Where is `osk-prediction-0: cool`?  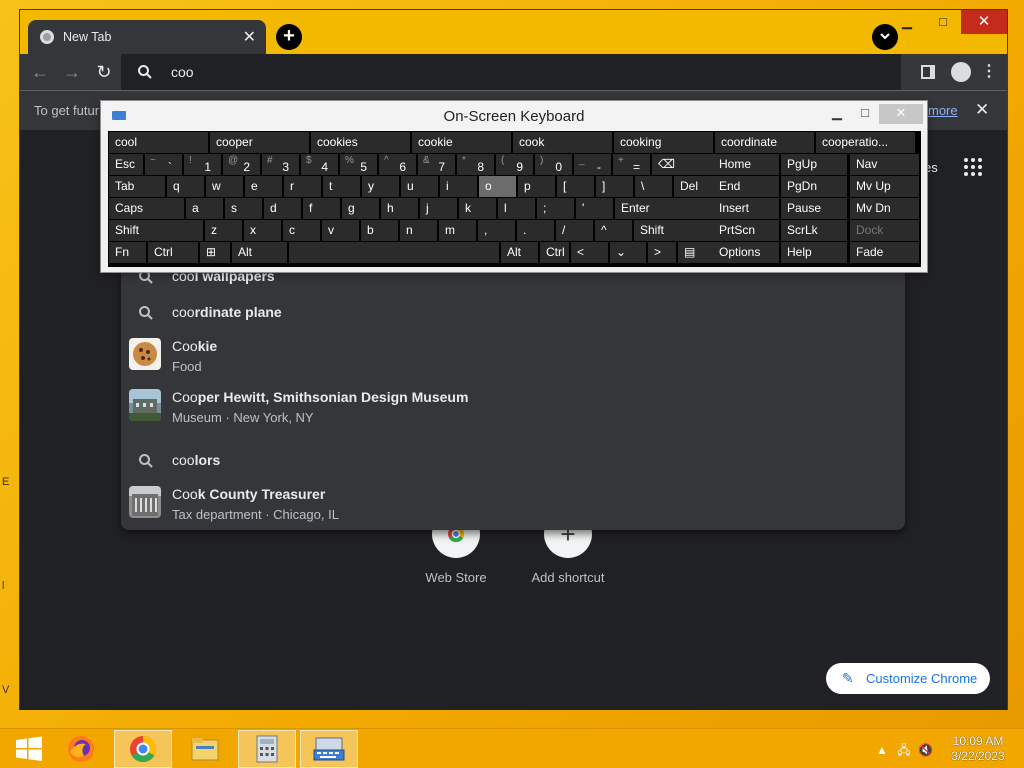 osk-prediction-0: cool is located at coordinates (158, 142).